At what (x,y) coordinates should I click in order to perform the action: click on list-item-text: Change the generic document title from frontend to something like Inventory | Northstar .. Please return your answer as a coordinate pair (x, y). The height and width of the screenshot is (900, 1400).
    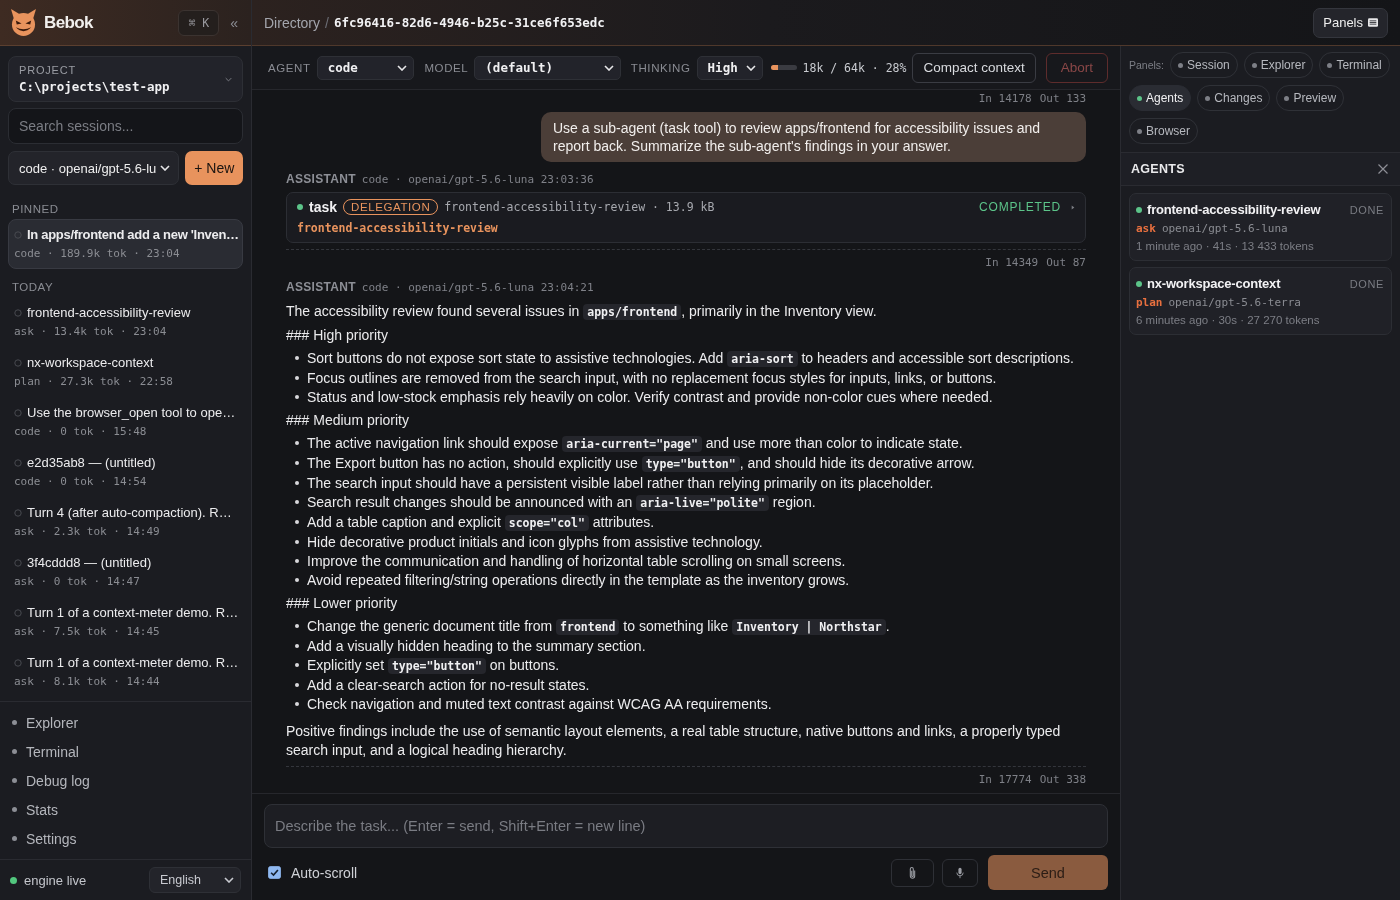
    Looking at the image, I should click on (598, 627).